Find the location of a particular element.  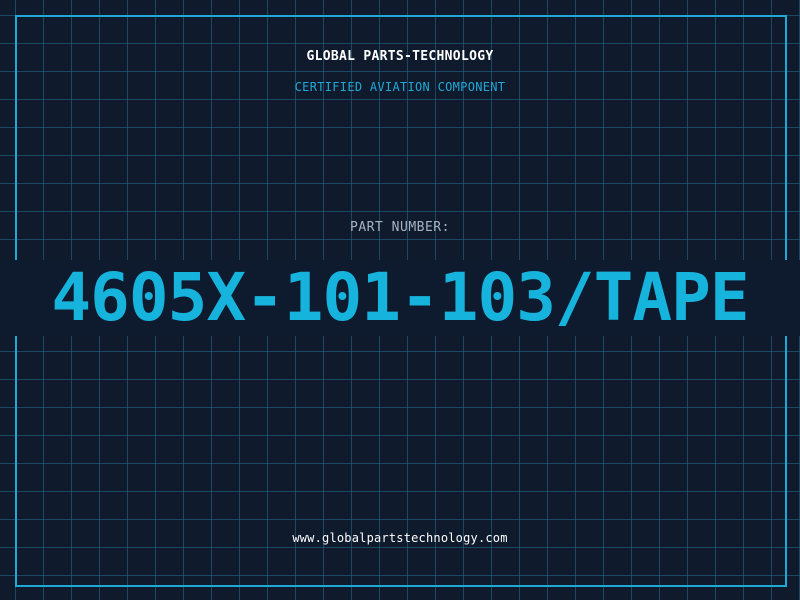

part-number-label: PART NUMBER: is located at coordinates (400, 227).